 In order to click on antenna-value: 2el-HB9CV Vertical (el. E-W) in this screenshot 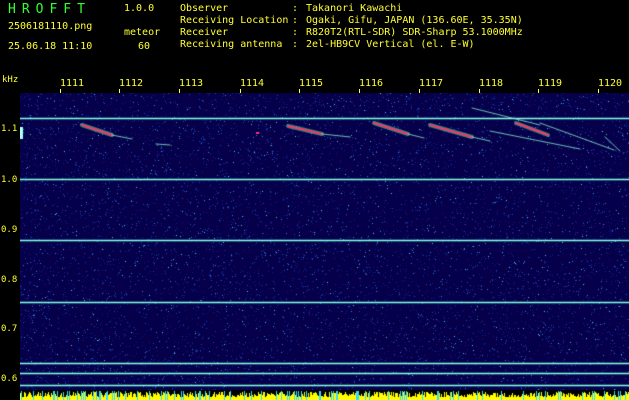, I will do `click(390, 44)`.